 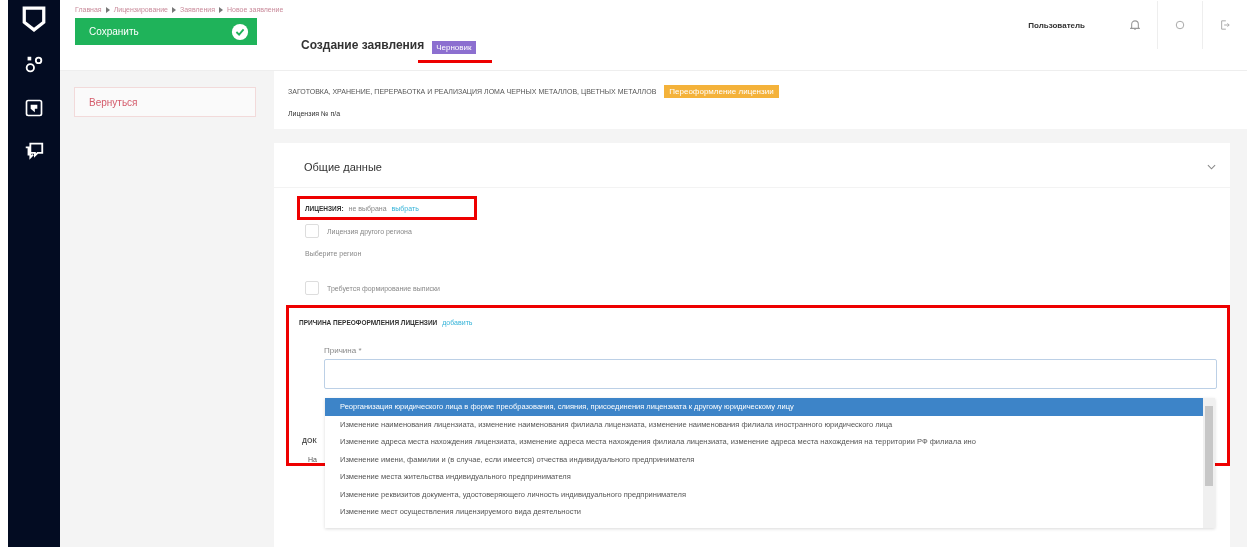 What do you see at coordinates (165, 102) in the screenshot?
I see `back-button: Вернуться` at bounding box center [165, 102].